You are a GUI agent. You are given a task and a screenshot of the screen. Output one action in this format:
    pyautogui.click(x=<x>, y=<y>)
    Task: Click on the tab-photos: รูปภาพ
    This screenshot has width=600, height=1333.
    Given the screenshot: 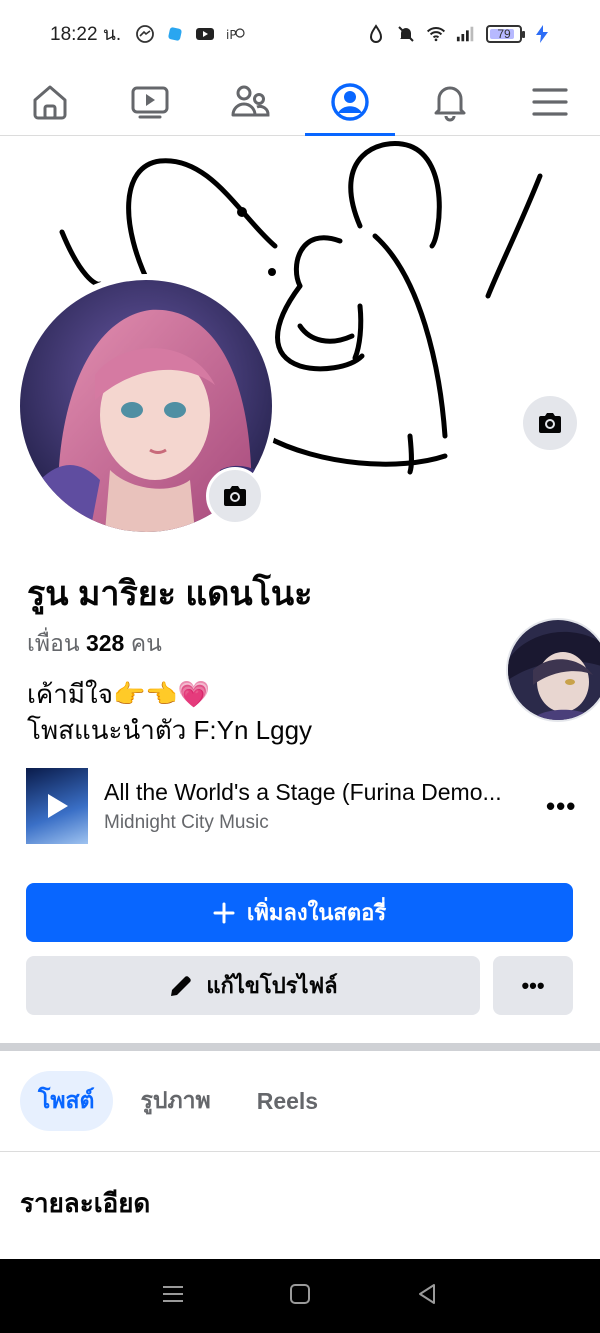 What is the action you would take?
    pyautogui.click(x=176, y=1101)
    